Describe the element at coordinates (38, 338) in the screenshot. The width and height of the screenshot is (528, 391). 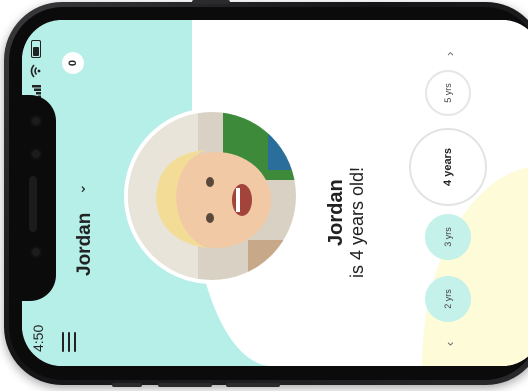
I see `status-time: 4:50` at that location.